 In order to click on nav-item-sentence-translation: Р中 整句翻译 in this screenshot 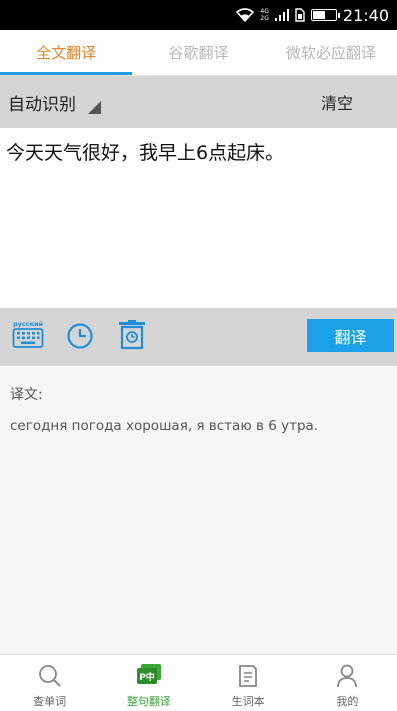, I will do `click(148, 683)`.